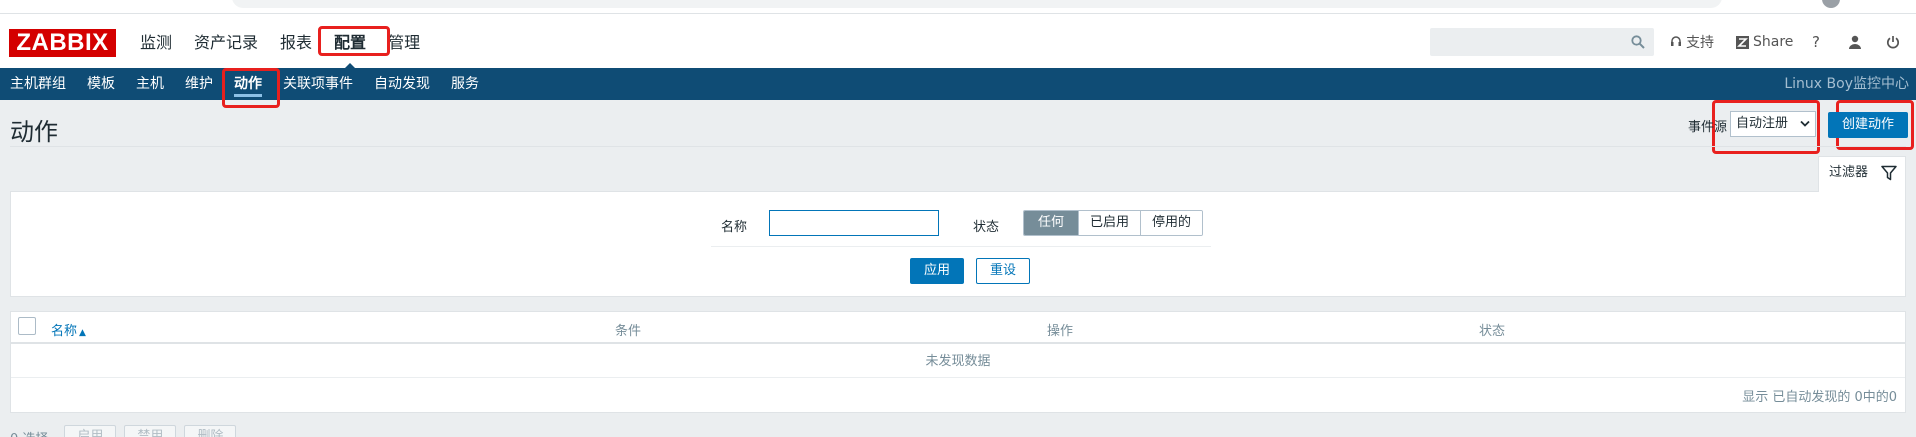 Image resolution: width=1916 pixels, height=437 pixels. I want to click on global-search-input, so click(1542, 42).